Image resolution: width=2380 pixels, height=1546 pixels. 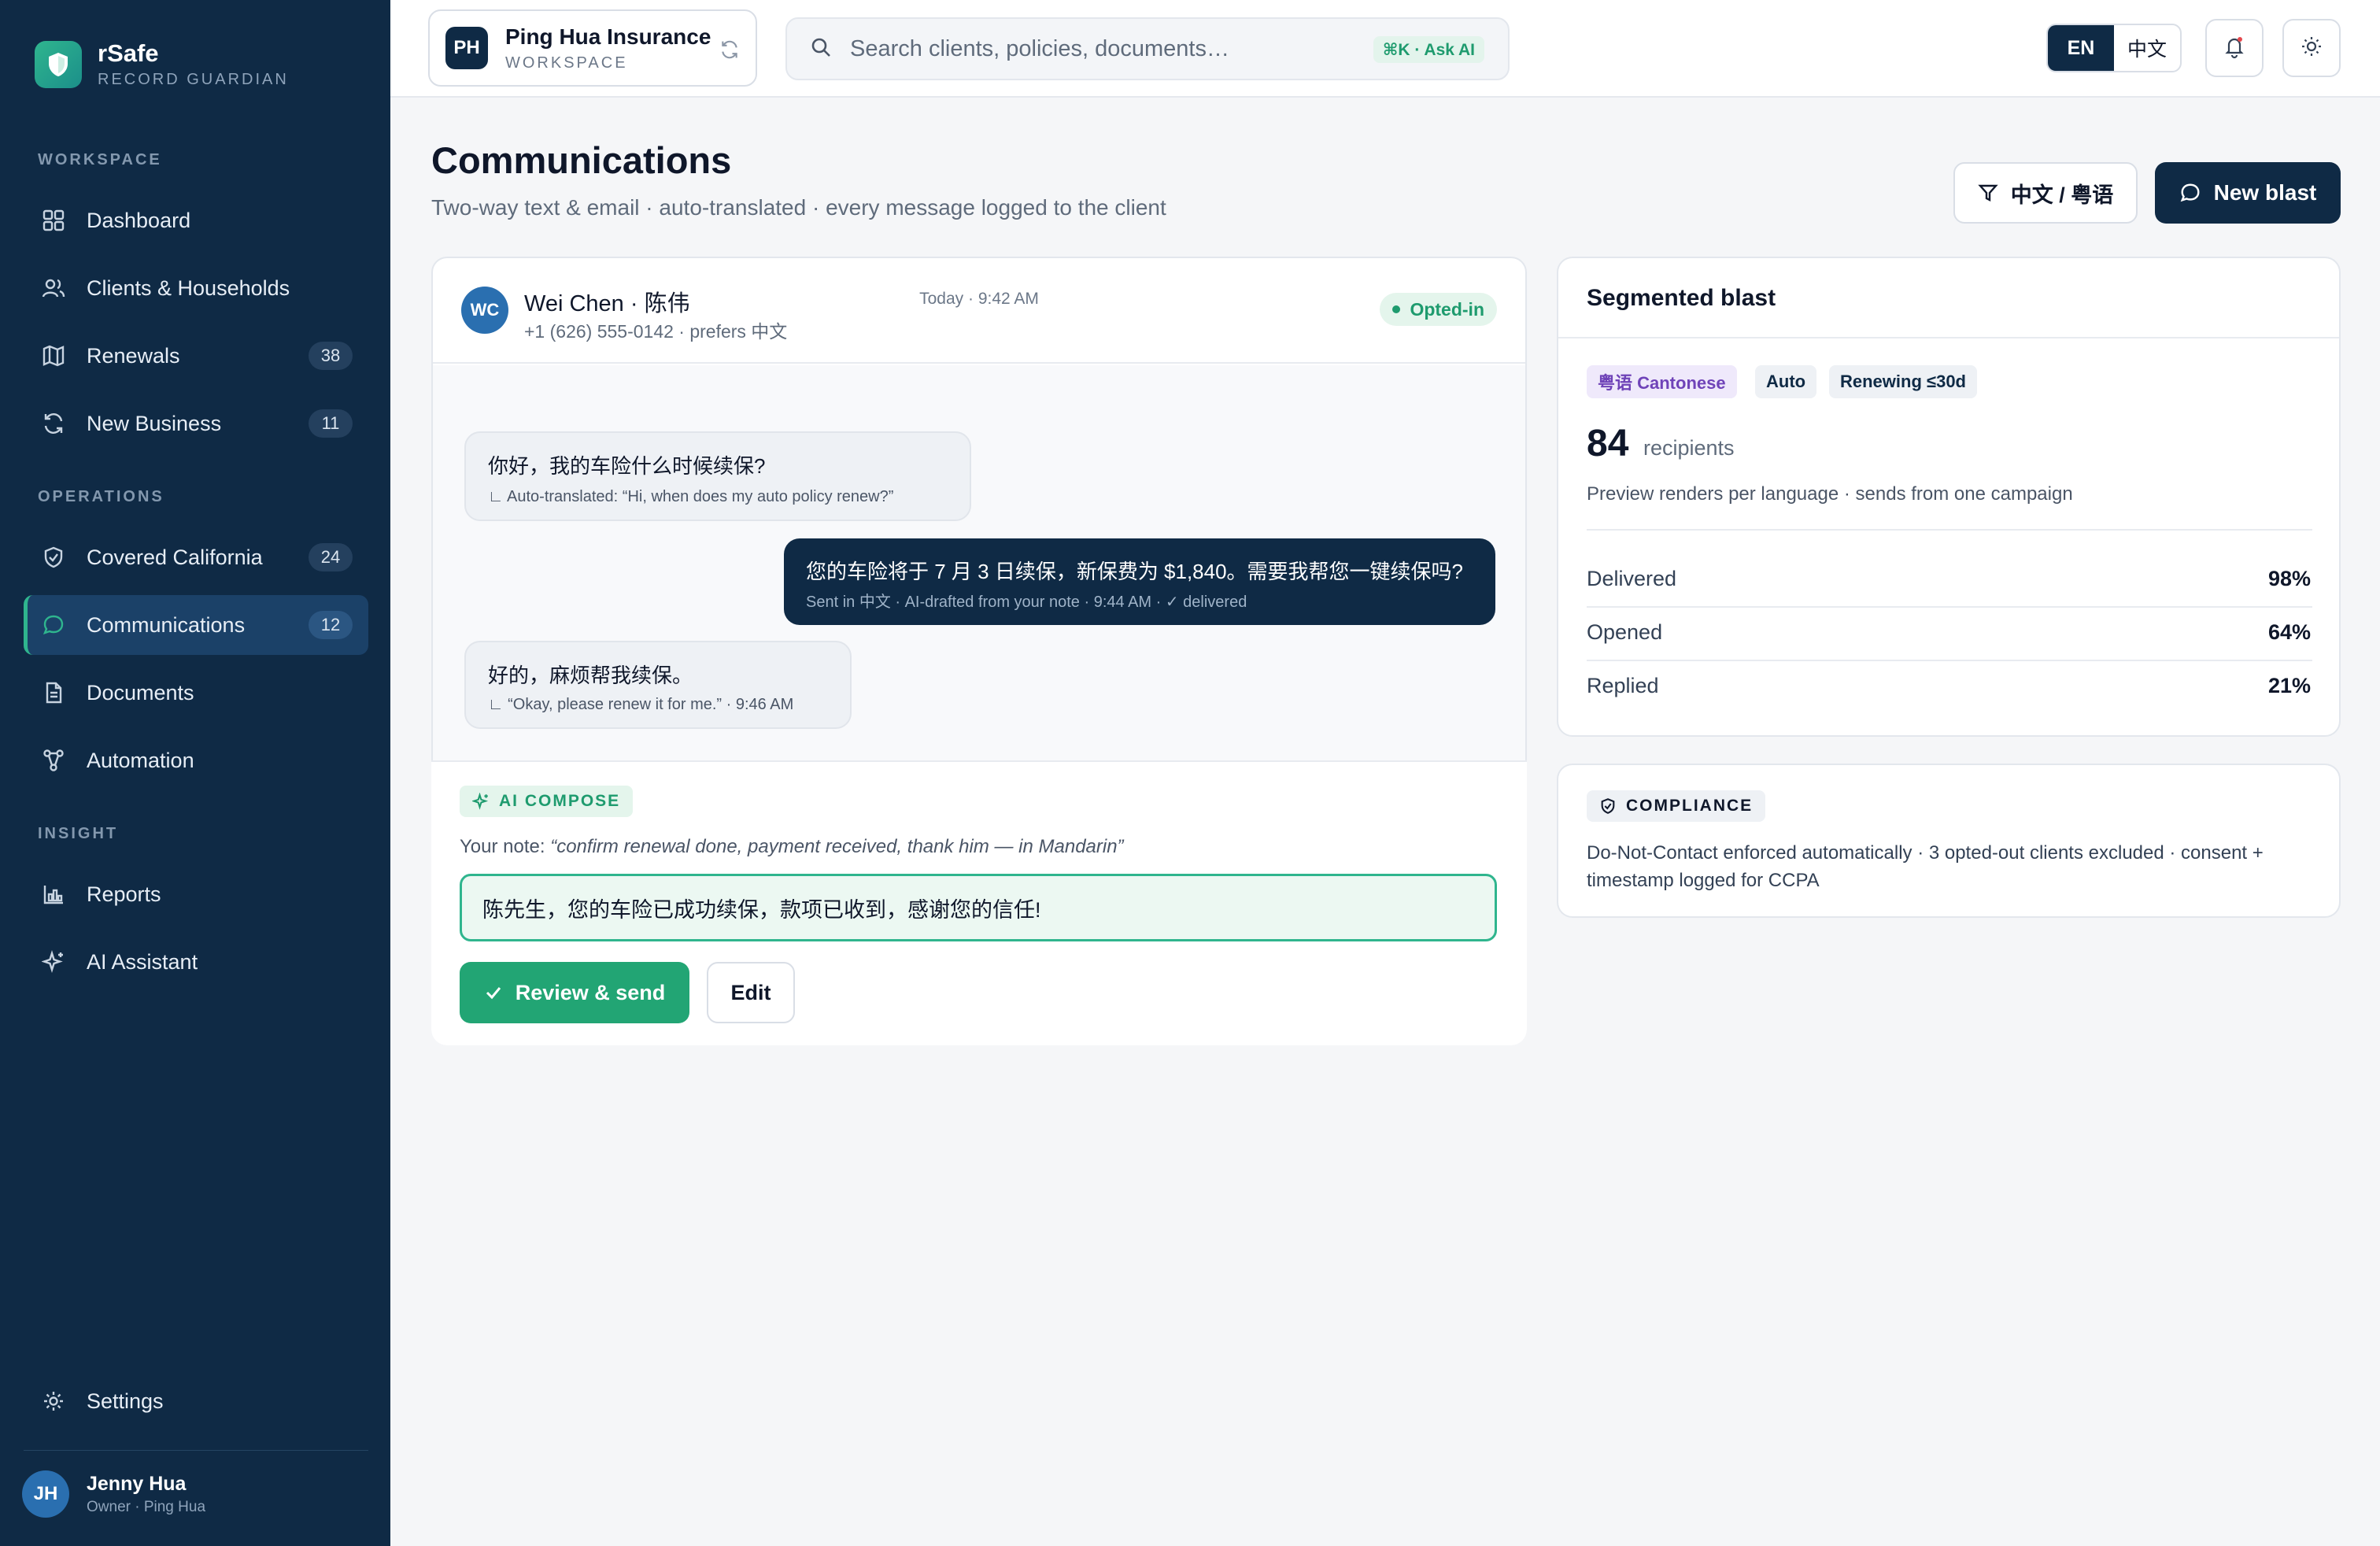 What do you see at coordinates (729, 51) in the screenshot?
I see `switch-icon` at bounding box center [729, 51].